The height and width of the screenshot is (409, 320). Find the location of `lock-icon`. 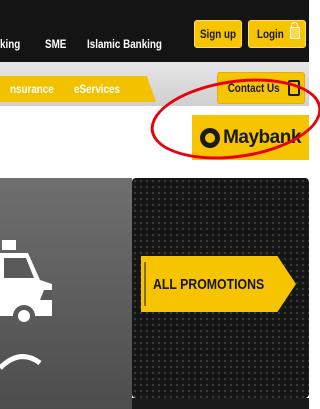

lock-icon is located at coordinates (294, 30).